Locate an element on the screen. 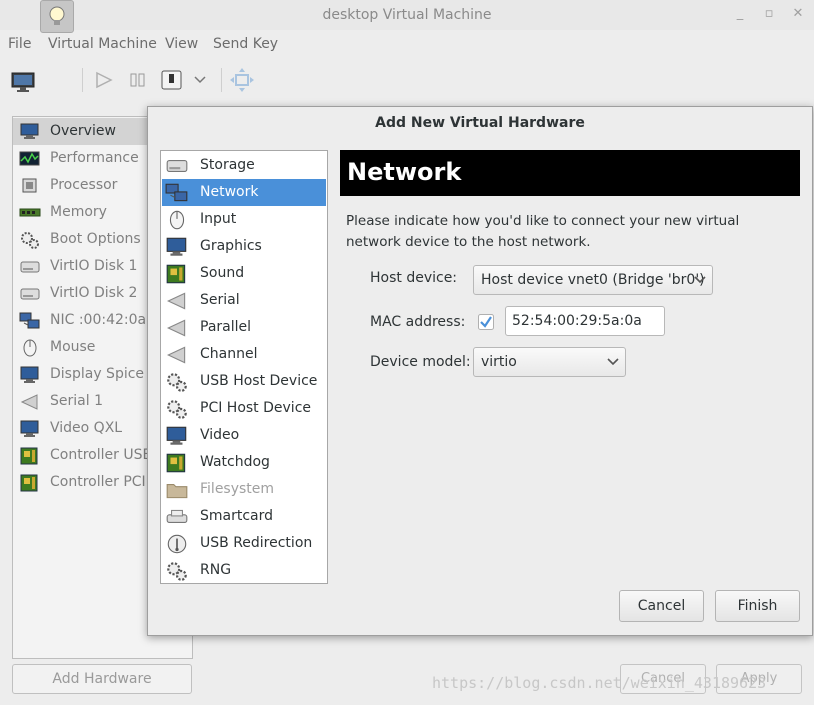  menu-view: View is located at coordinates (181, 44).